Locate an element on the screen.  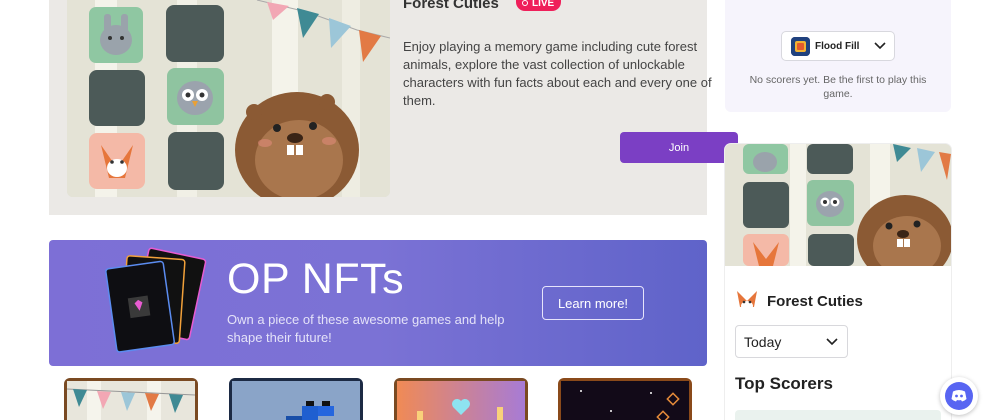
discord-button is located at coordinates (959, 396).